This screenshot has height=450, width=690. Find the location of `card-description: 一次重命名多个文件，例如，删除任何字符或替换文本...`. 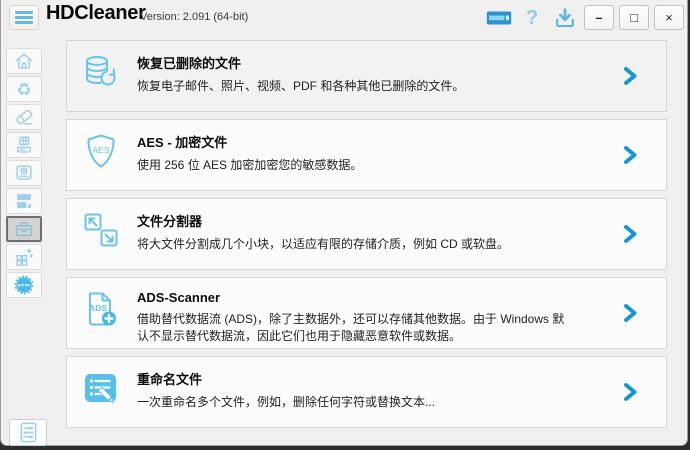

card-description: 一次重命名多个文件，例如，删除任何字符或替换文本... is located at coordinates (286, 402).